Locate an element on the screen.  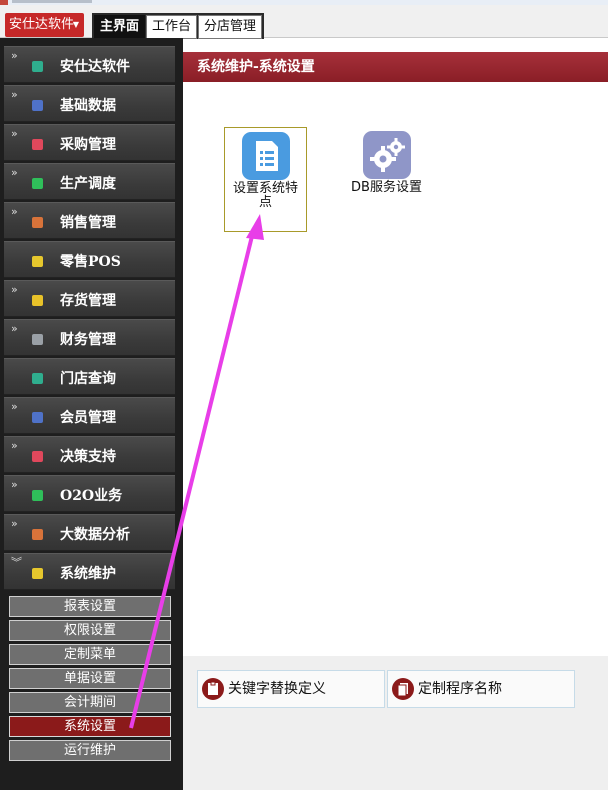
action-label: 关键字替换定义 is located at coordinates (277, 689).